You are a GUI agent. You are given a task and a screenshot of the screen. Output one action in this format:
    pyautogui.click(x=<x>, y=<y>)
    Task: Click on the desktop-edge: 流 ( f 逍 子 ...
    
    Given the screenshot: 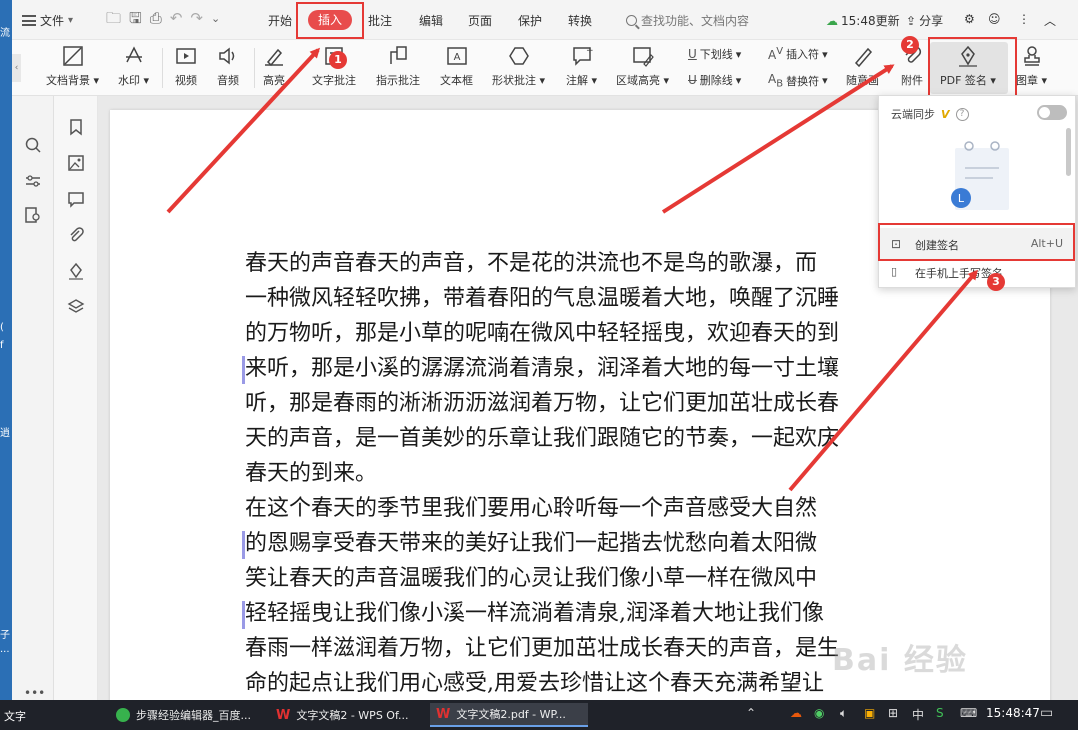 What is the action you would take?
    pyautogui.click(x=6, y=350)
    